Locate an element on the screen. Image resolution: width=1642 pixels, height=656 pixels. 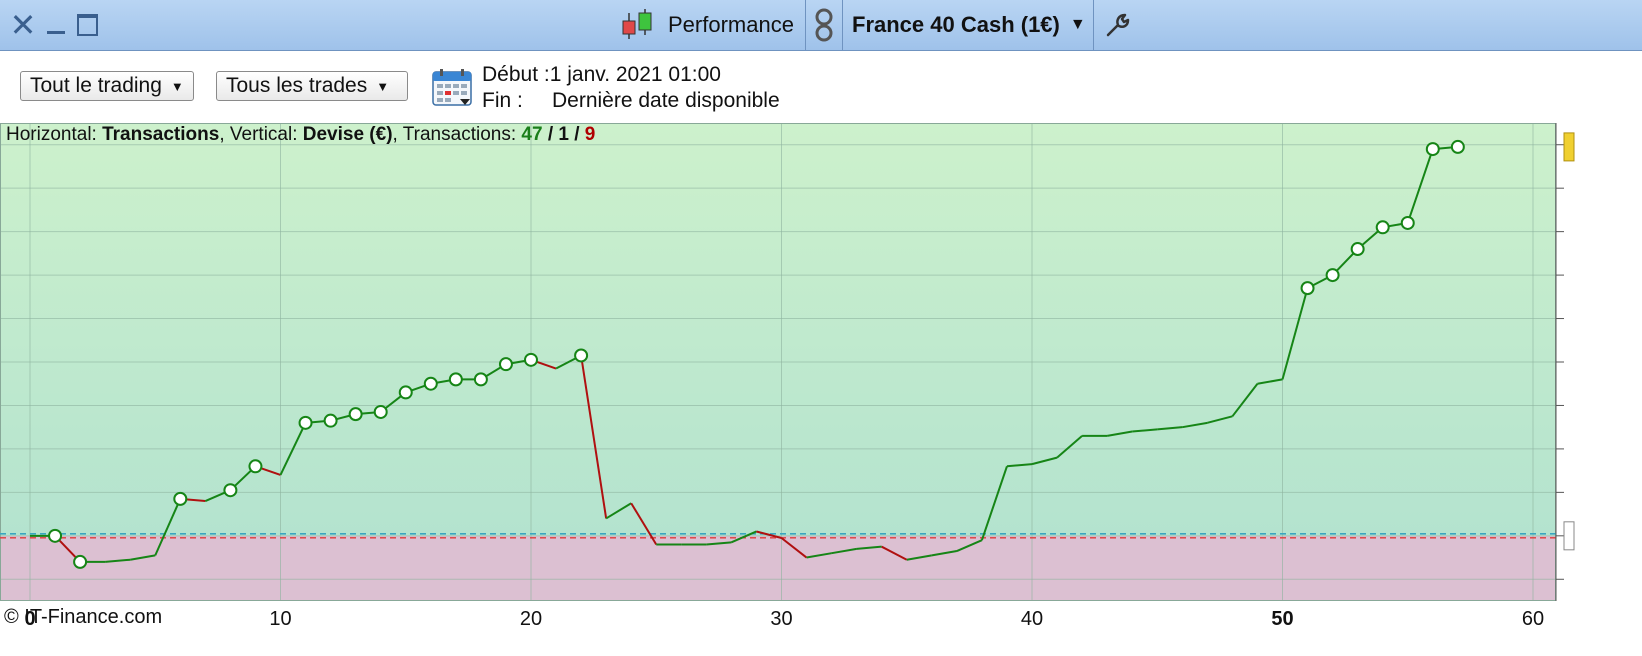
close-icon: ✕ is located at coordinates (23, 25).